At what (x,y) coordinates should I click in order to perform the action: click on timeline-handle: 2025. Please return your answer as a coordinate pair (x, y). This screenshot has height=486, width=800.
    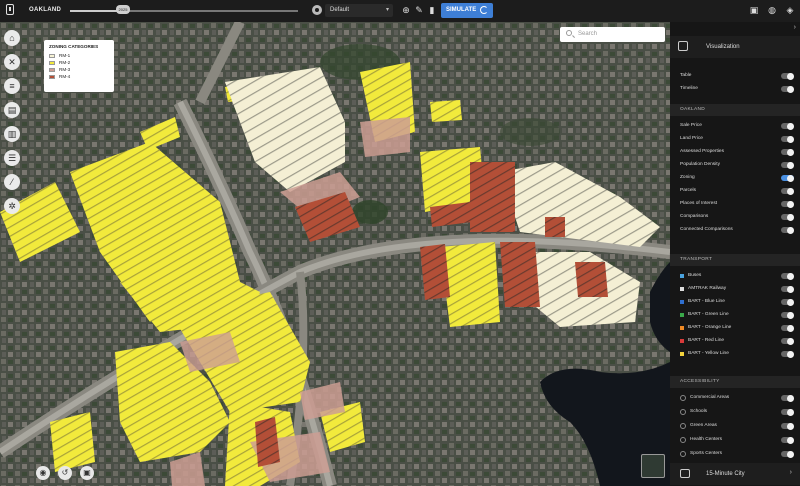
    Looking at the image, I should click on (123, 9).